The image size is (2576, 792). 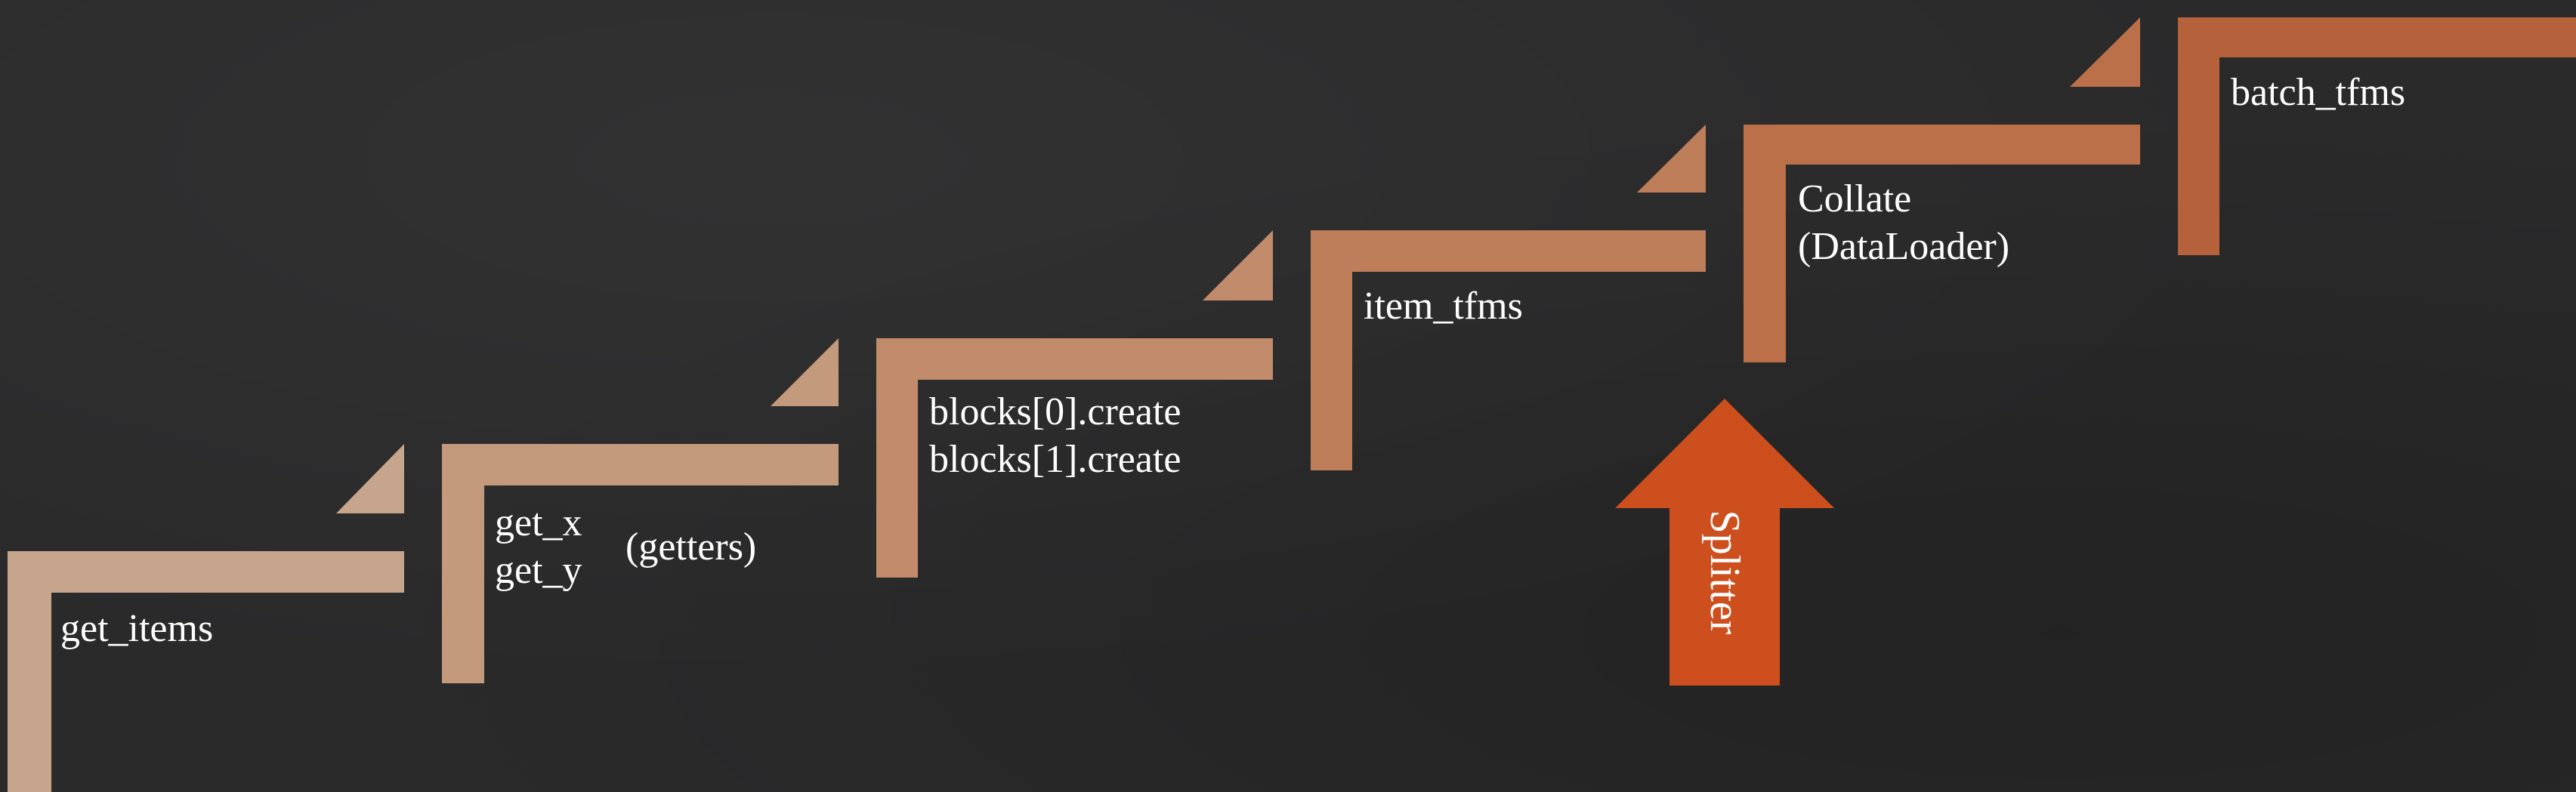 I want to click on step-getters-side-note: (getters), so click(x=691, y=547).